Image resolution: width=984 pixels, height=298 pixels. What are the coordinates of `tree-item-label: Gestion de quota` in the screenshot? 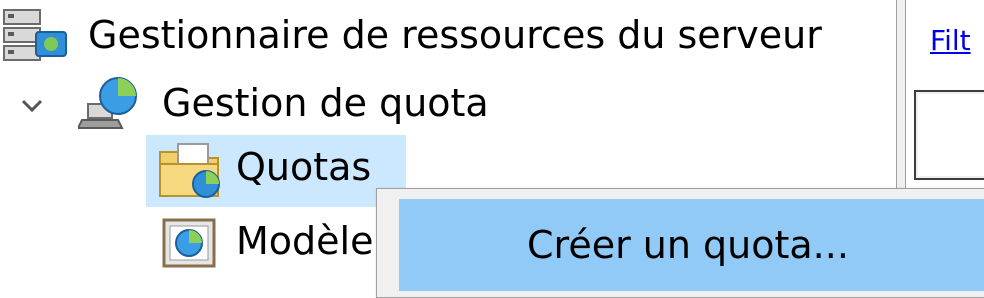 It's located at (325, 103).